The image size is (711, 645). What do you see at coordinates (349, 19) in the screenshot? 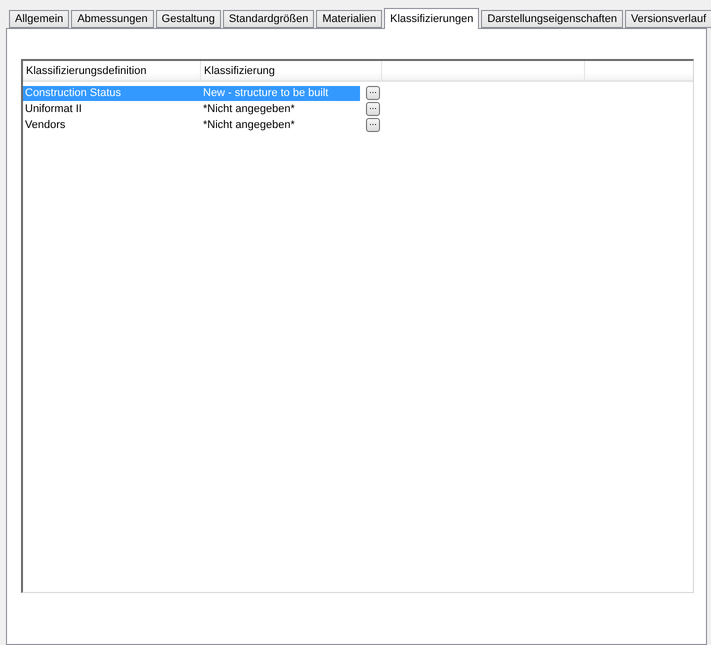
I see `tab: Materialien` at bounding box center [349, 19].